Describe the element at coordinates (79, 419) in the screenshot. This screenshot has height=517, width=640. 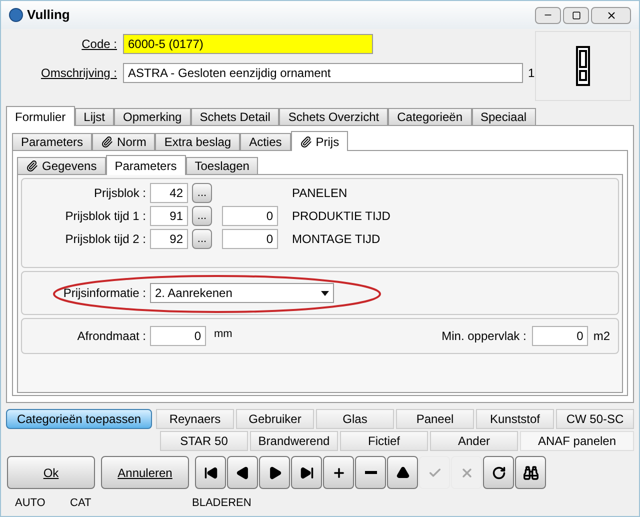
I see `apply-categories-button: Categorieën toepassen` at that location.